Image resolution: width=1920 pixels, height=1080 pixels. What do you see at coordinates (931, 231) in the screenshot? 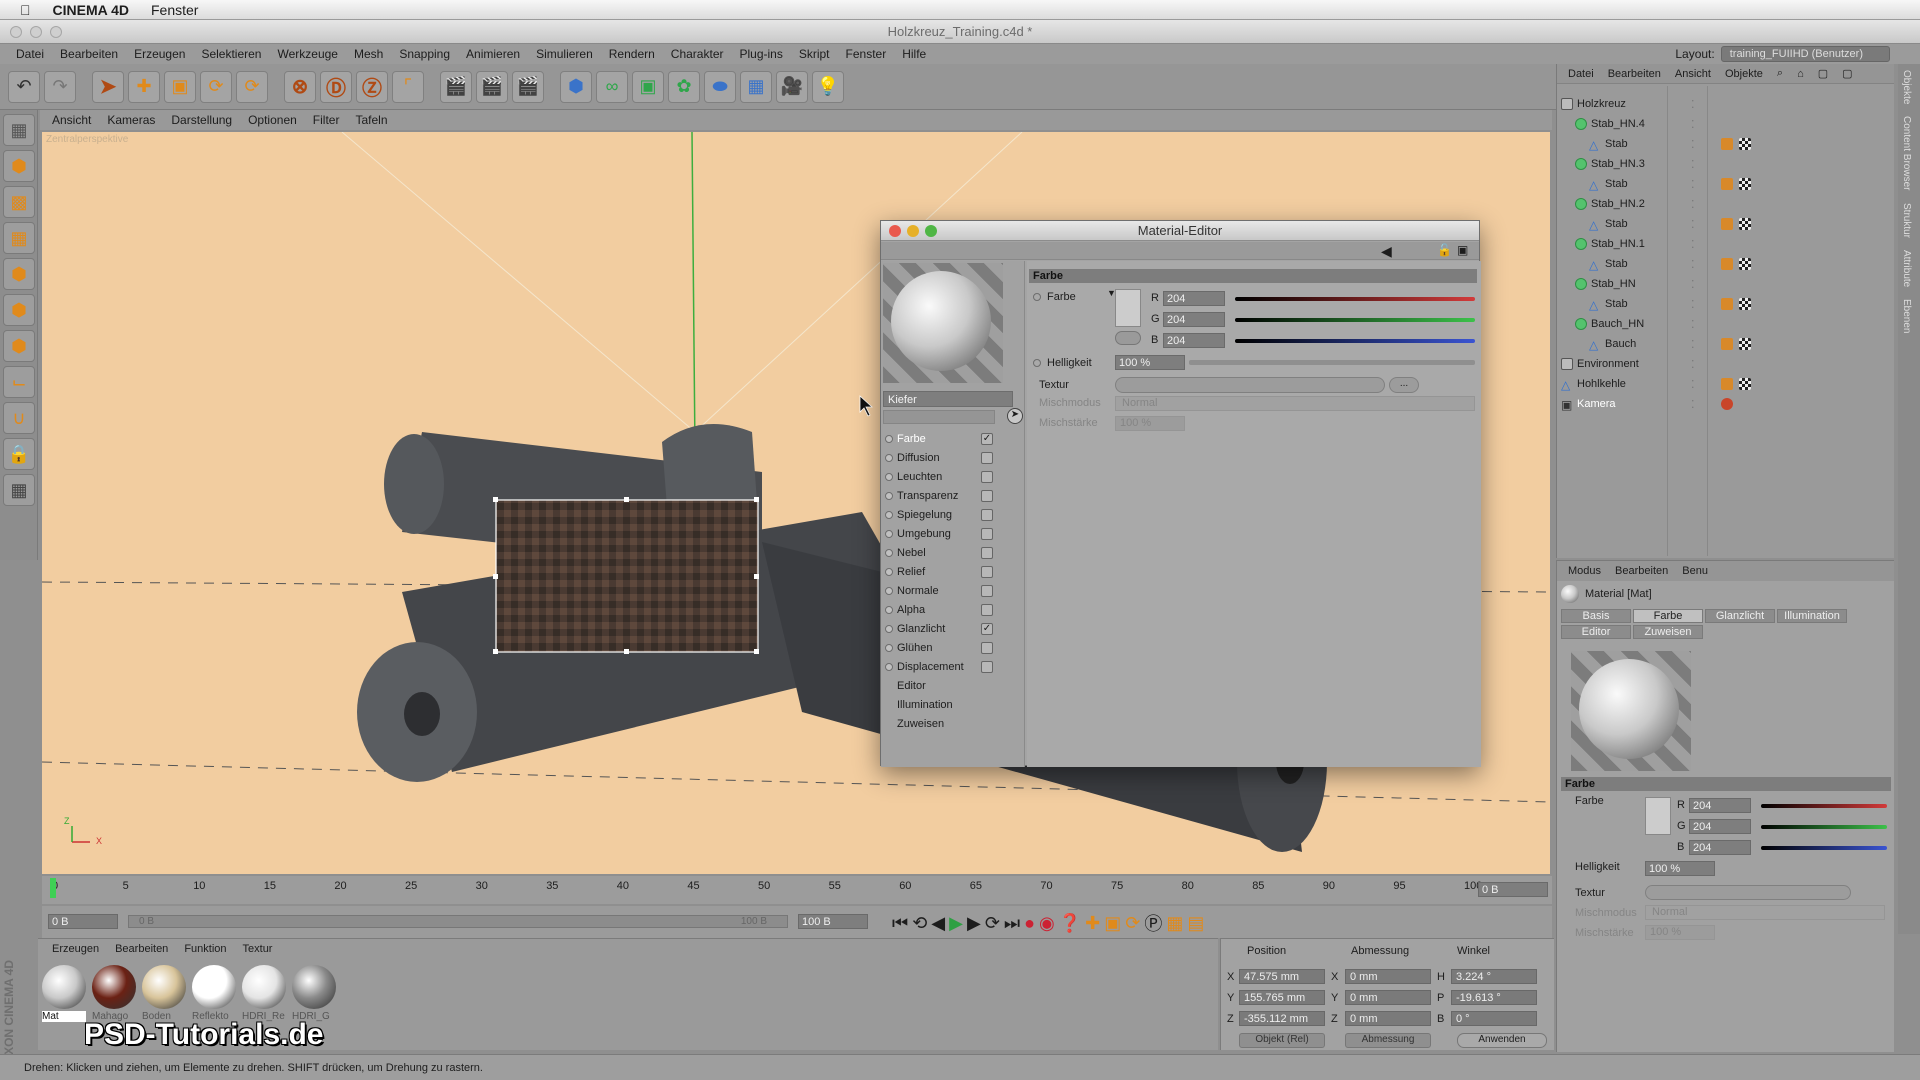
I see `zoom-icon` at bounding box center [931, 231].